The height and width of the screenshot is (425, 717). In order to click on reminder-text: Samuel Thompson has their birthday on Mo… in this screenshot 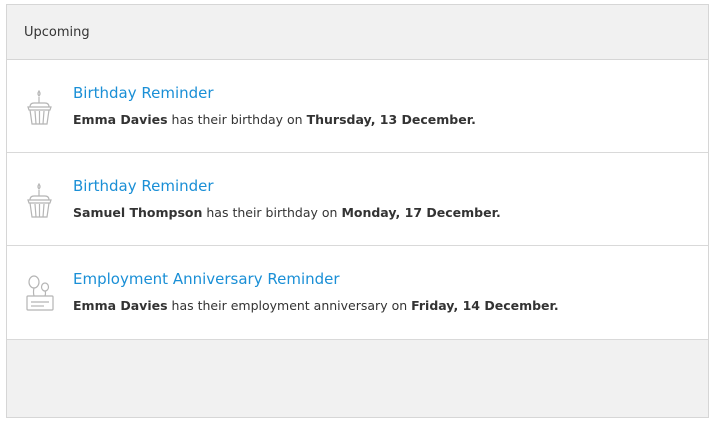, I will do `click(287, 212)`.